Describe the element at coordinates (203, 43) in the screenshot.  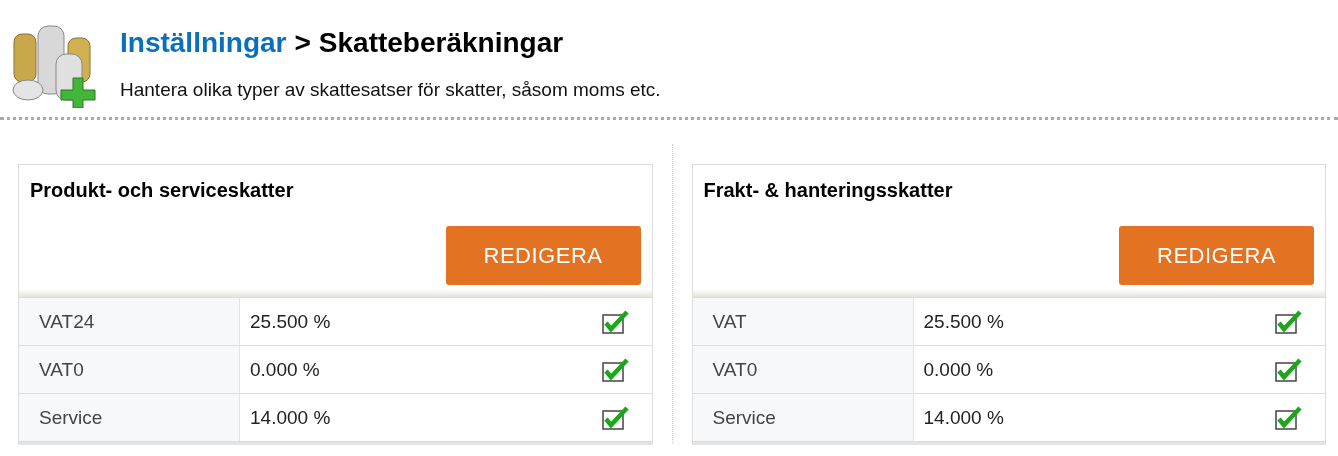
I see `settings-link: Inställningar` at that location.